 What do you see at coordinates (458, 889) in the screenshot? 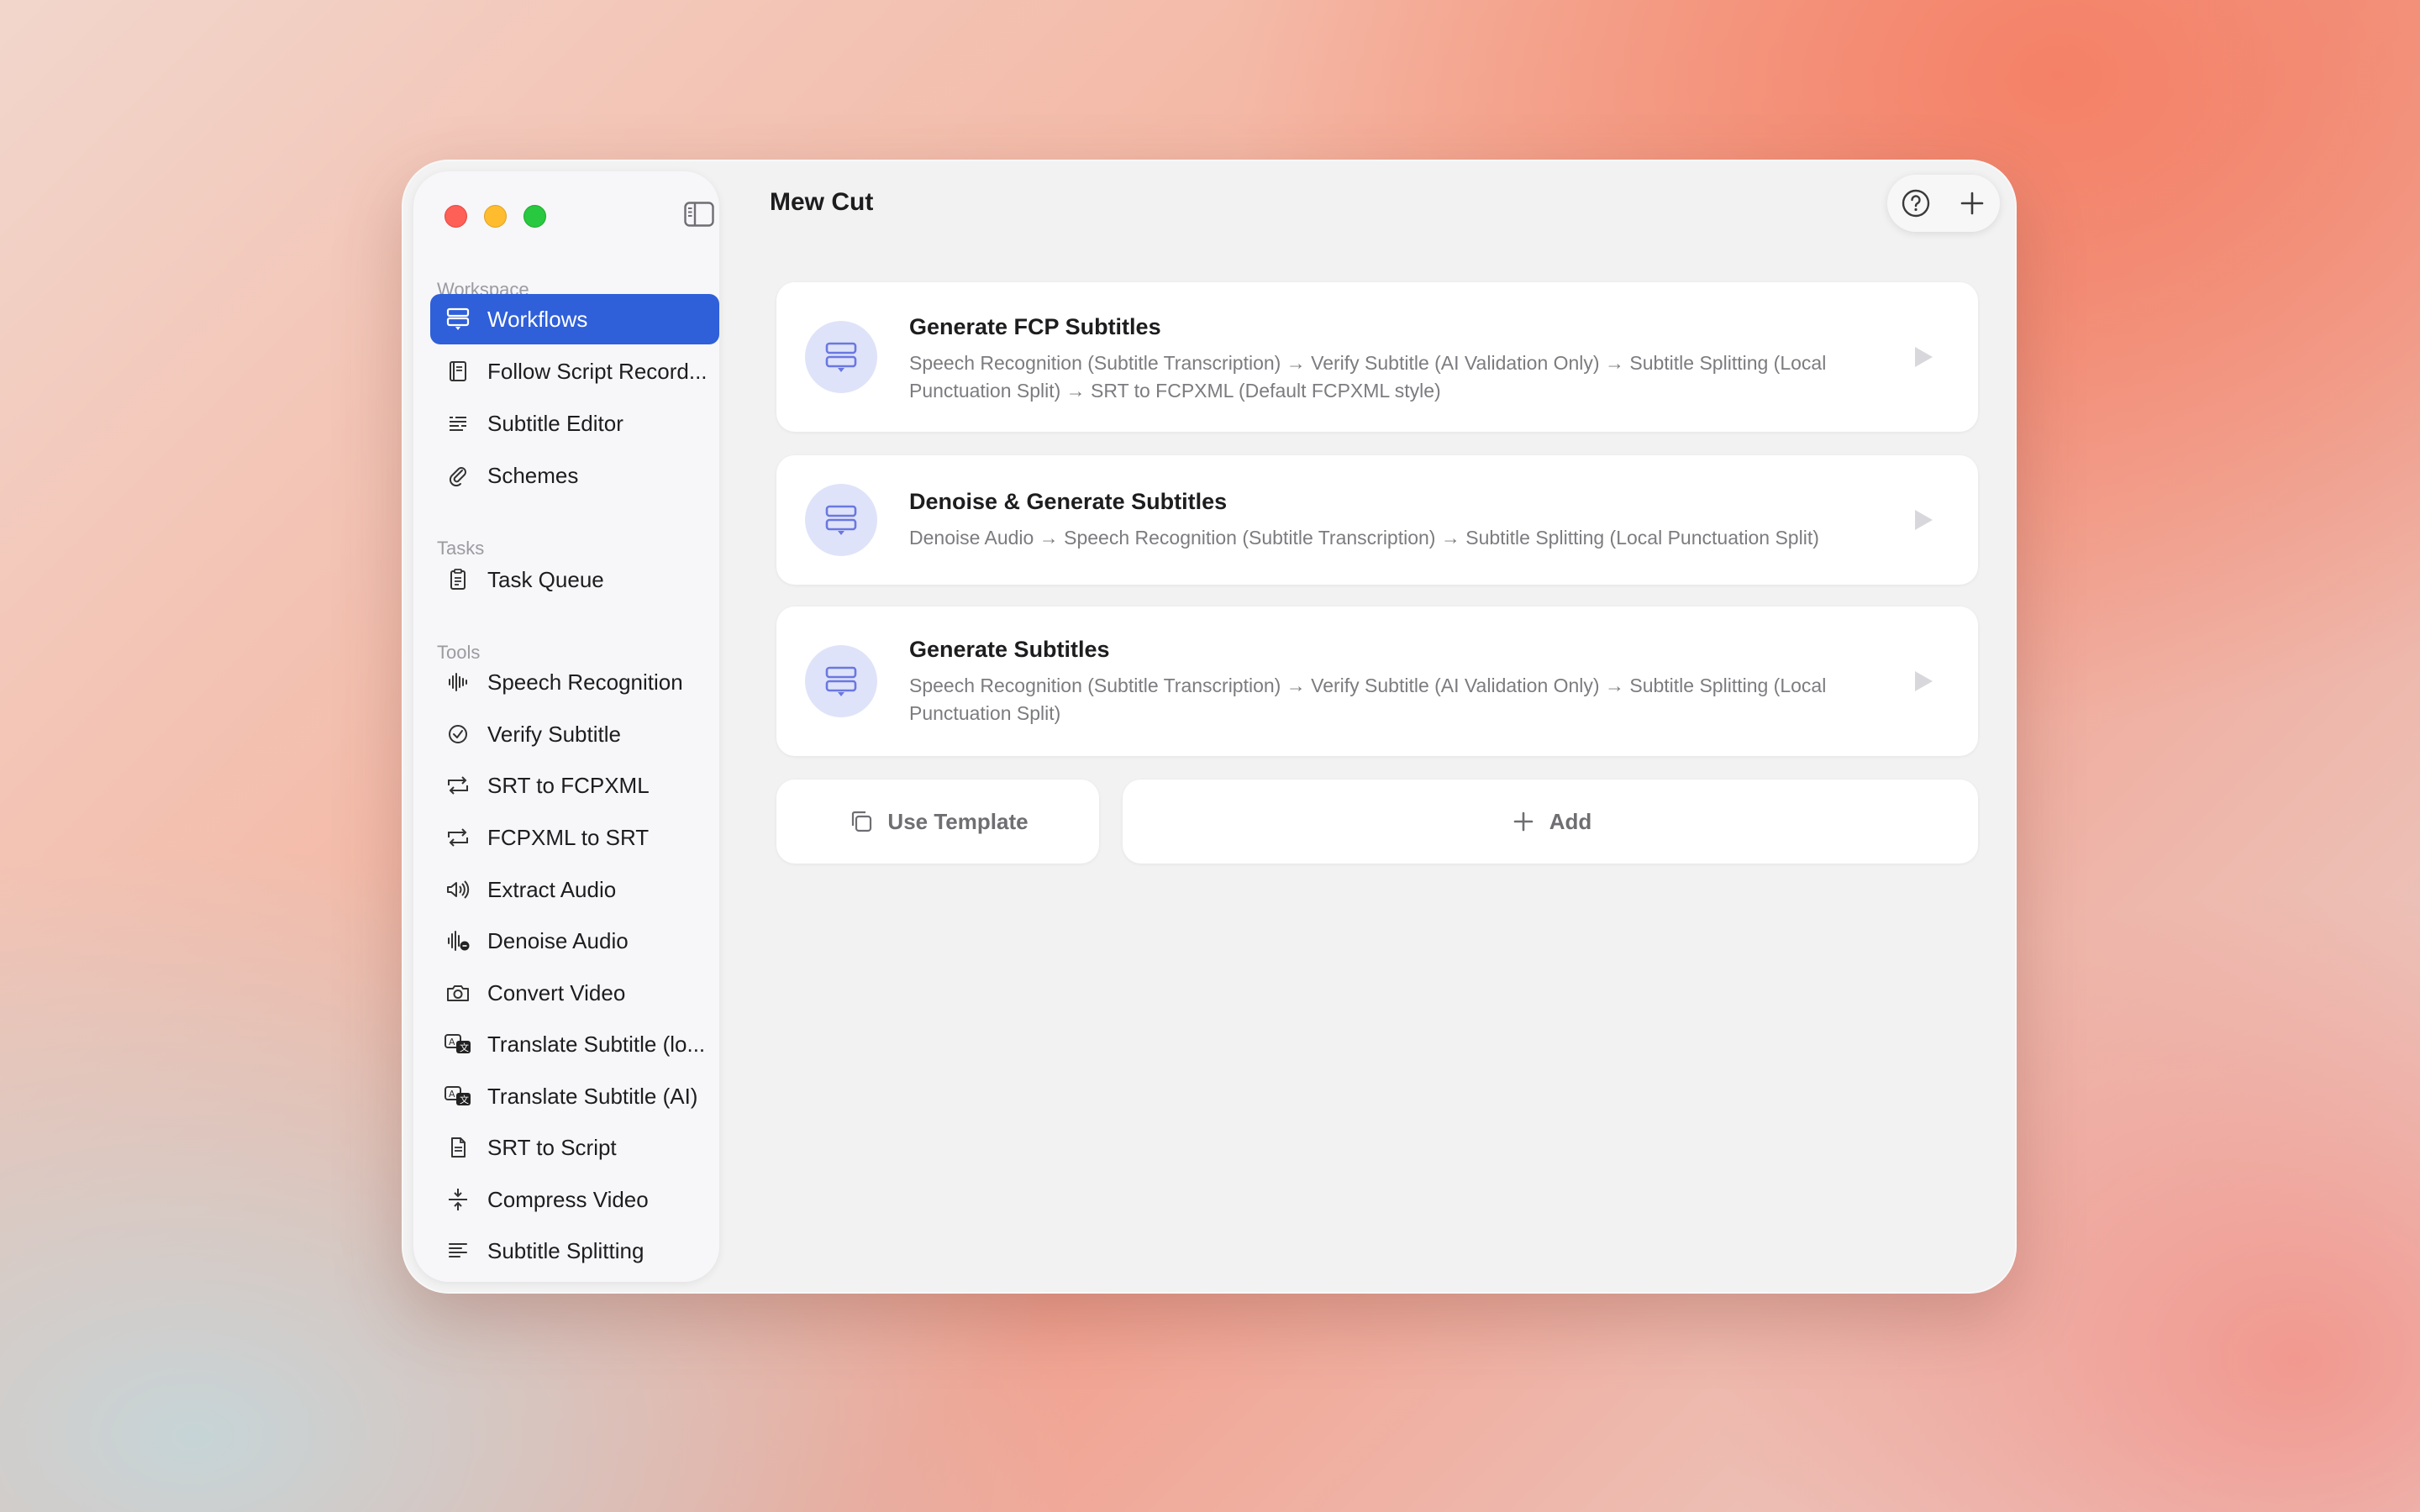
I see `speaker-wave-icon` at bounding box center [458, 889].